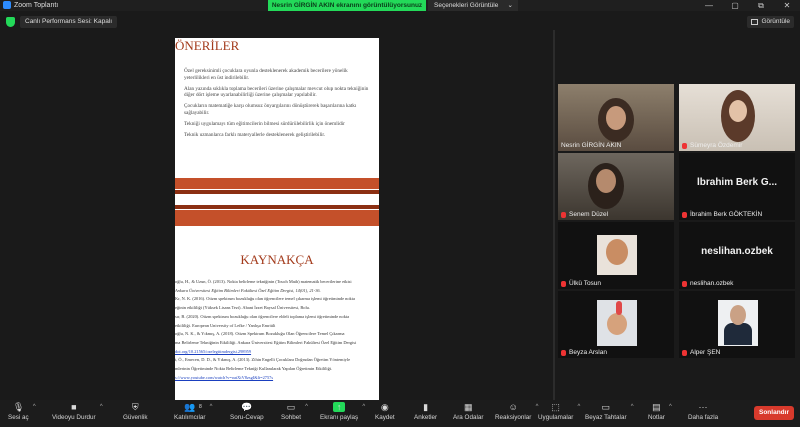 Image resolution: width=800 pixels, height=427 pixels. What do you see at coordinates (584, 352) in the screenshot?
I see `participant-name: Beyza Arslan` at bounding box center [584, 352].